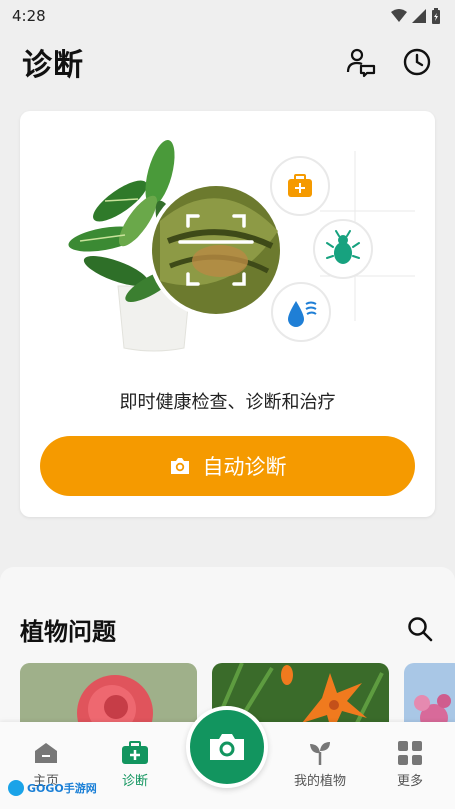  I want to click on header-actions, so click(389, 62).